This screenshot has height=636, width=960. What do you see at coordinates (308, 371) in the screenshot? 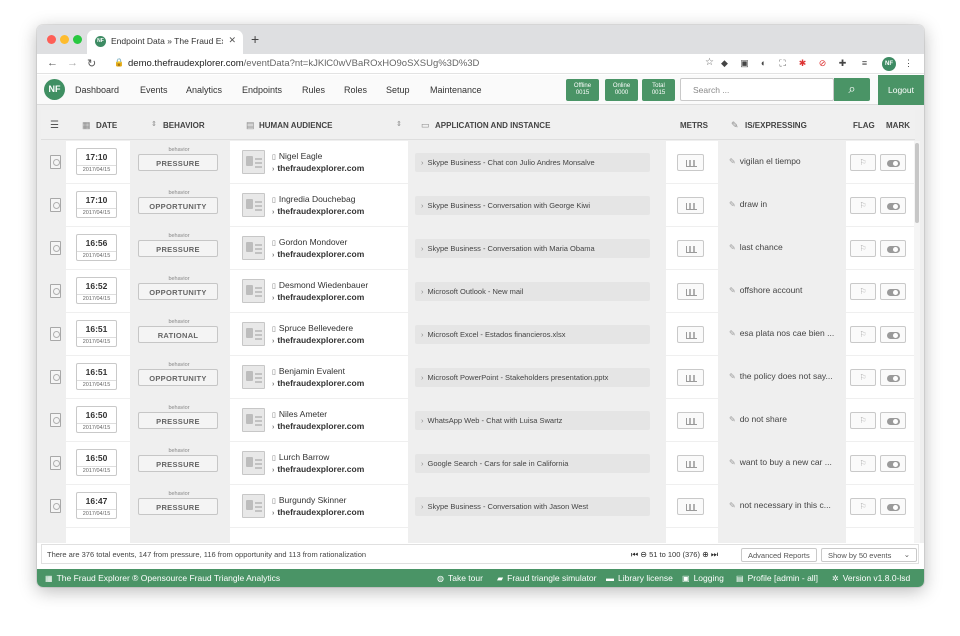
I see `audience-name: ▯ Benjamin Evalent` at bounding box center [308, 371].